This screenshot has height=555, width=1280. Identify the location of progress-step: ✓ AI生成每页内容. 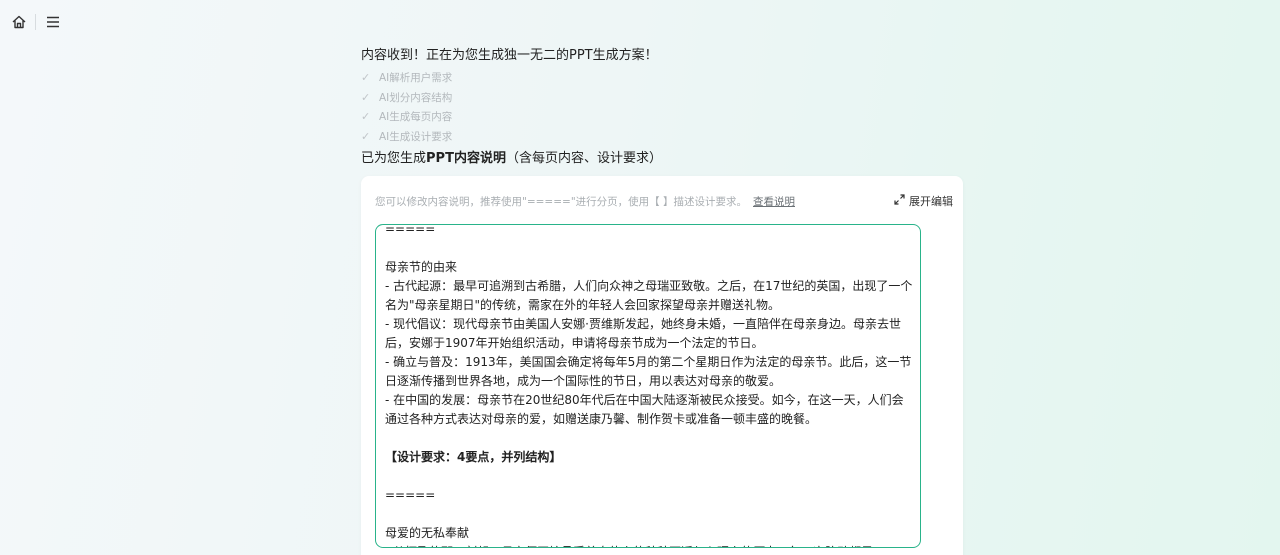
(662, 117).